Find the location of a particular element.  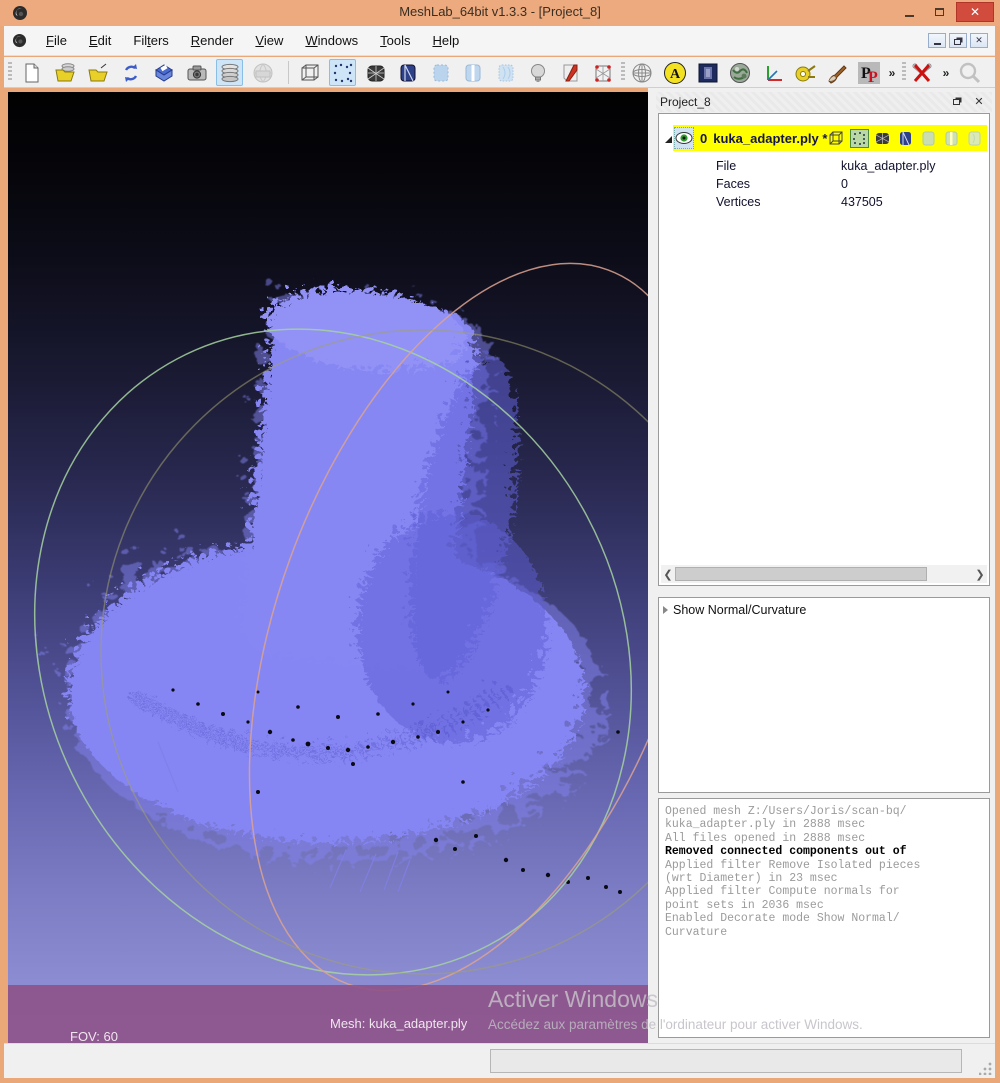

field-label-faces: Faces is located at coordinates (733, 184).